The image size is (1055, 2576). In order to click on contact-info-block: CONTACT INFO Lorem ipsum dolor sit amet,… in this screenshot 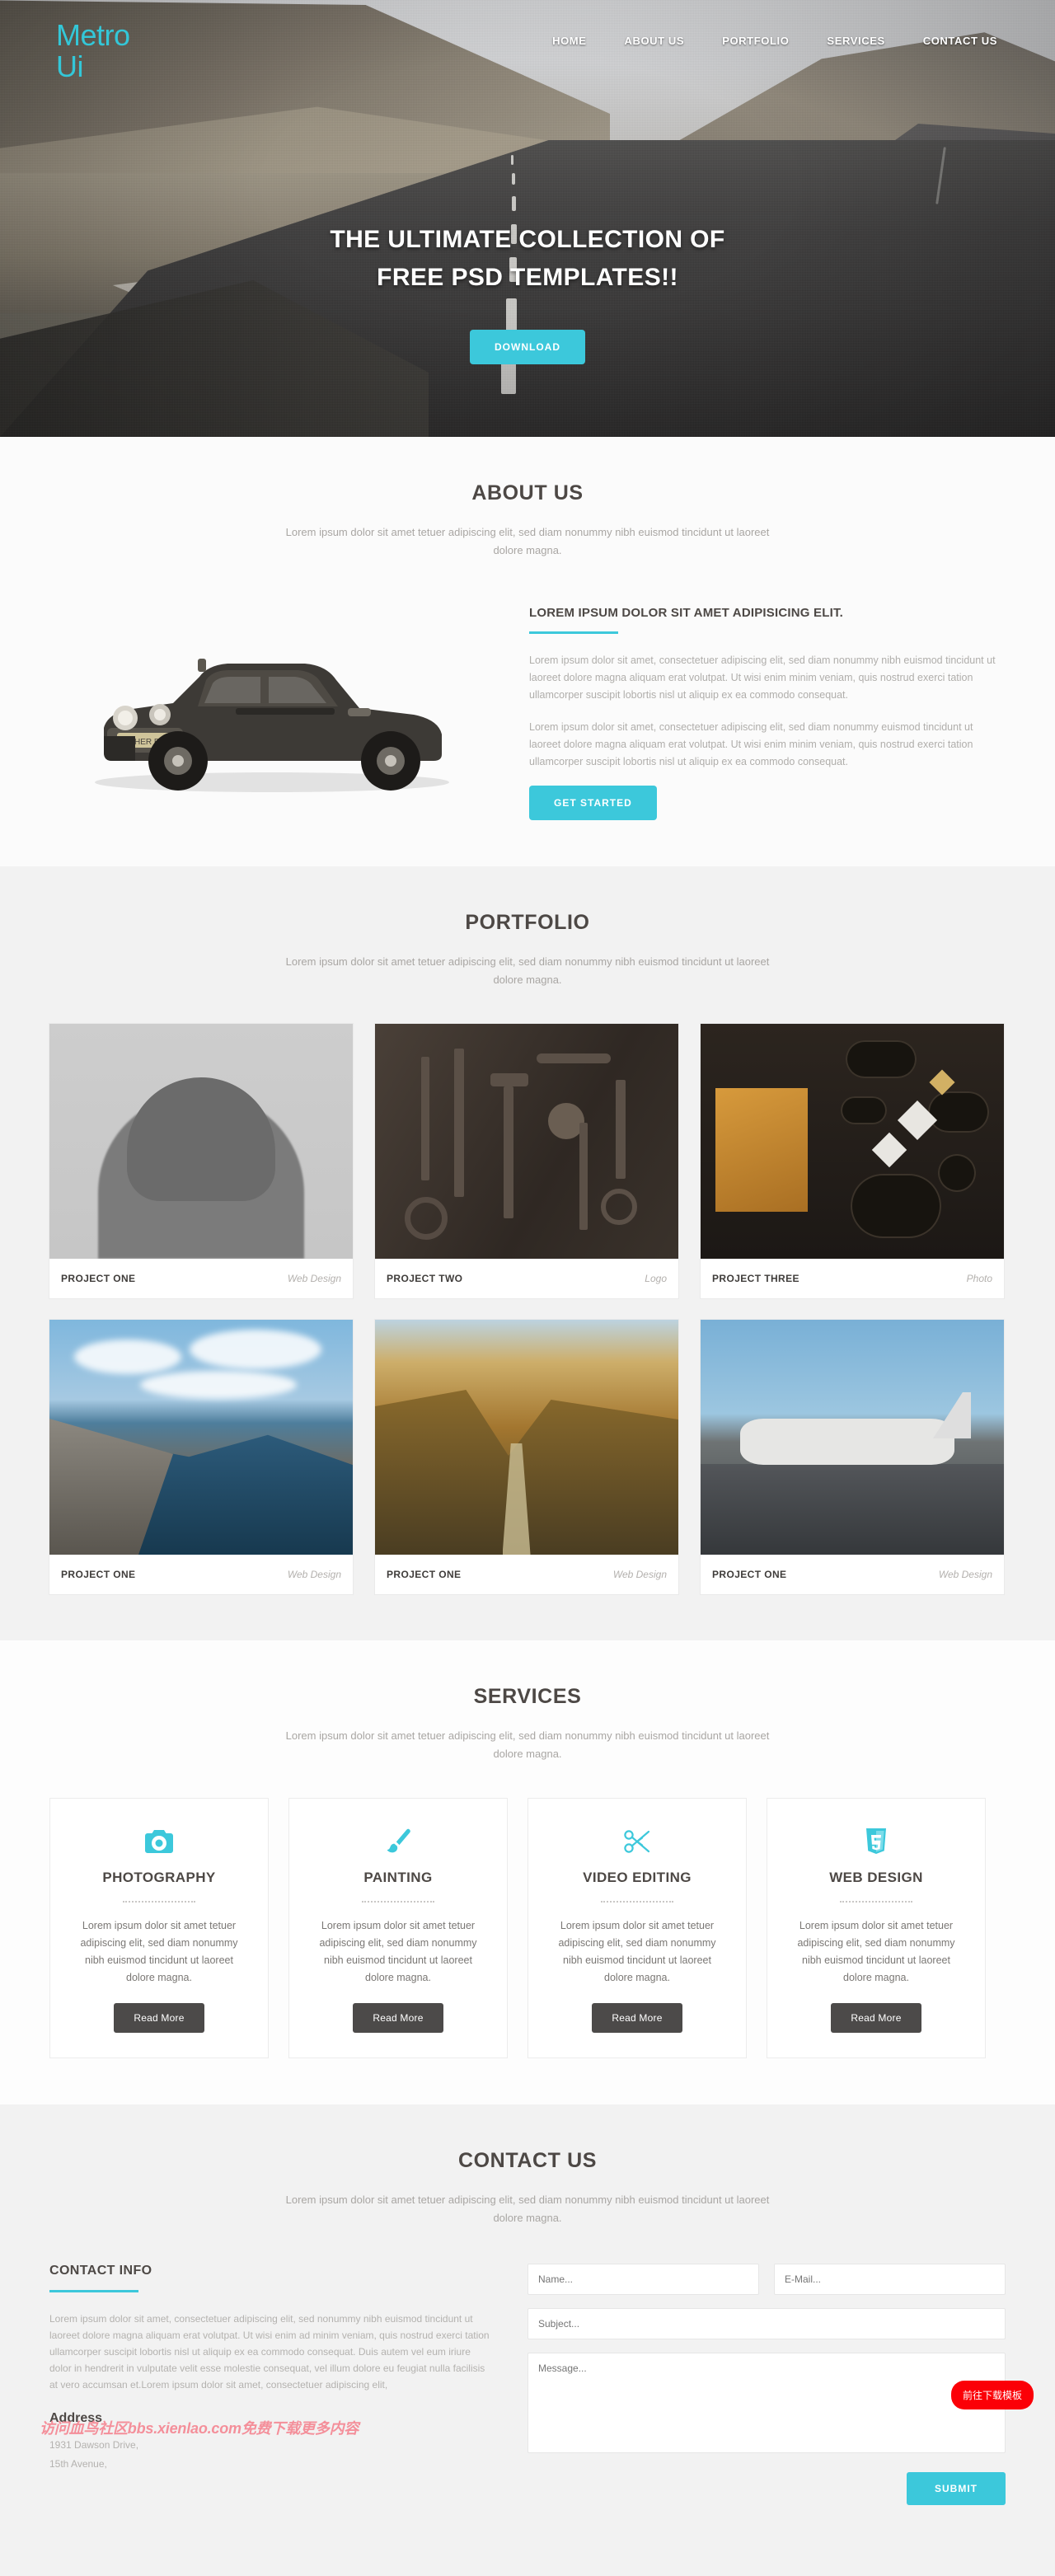, I will do `click(272, 2384)`.